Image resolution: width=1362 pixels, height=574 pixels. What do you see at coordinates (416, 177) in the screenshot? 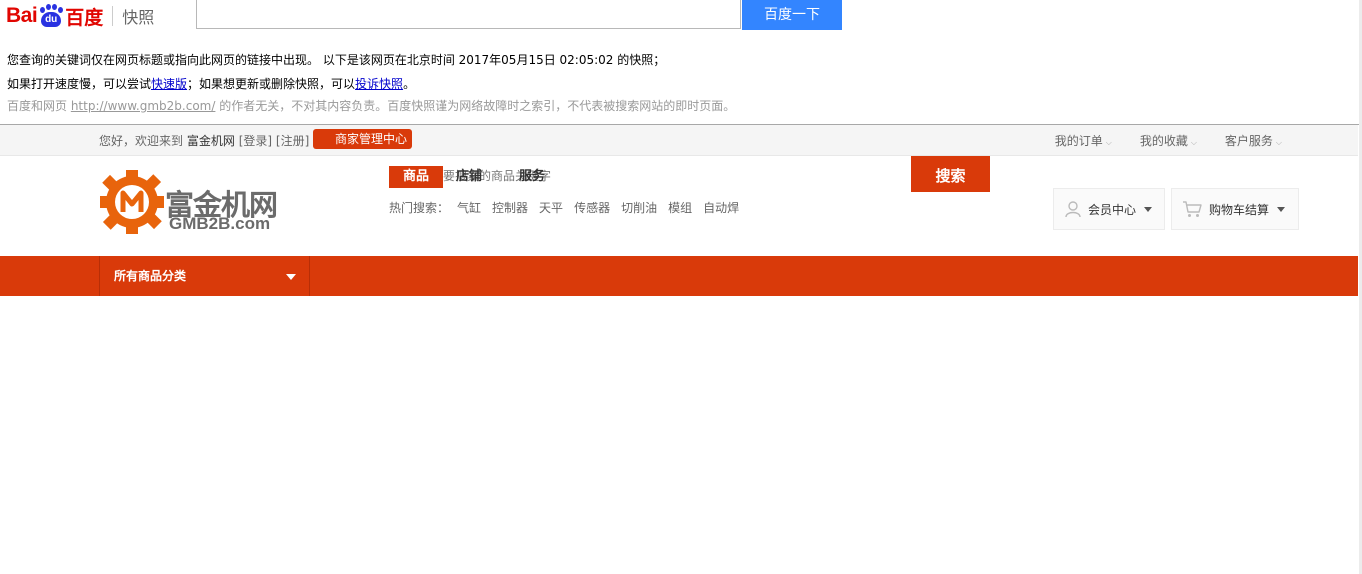
I see `search-tab-goods: 商品` at bounding box center [416, 177].